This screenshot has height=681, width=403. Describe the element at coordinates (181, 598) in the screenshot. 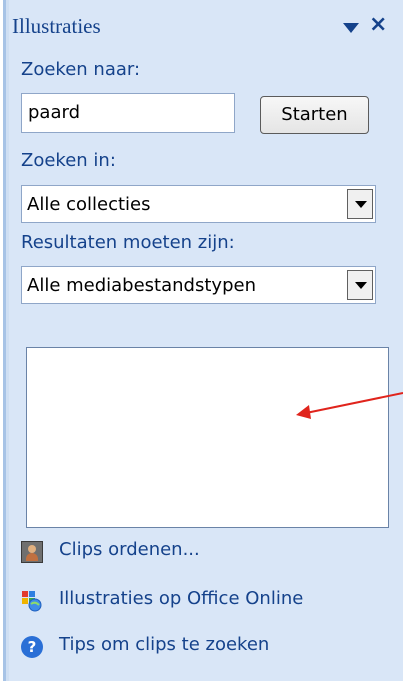

I see `office-online-label: Illustraties op Office Online` at that location.